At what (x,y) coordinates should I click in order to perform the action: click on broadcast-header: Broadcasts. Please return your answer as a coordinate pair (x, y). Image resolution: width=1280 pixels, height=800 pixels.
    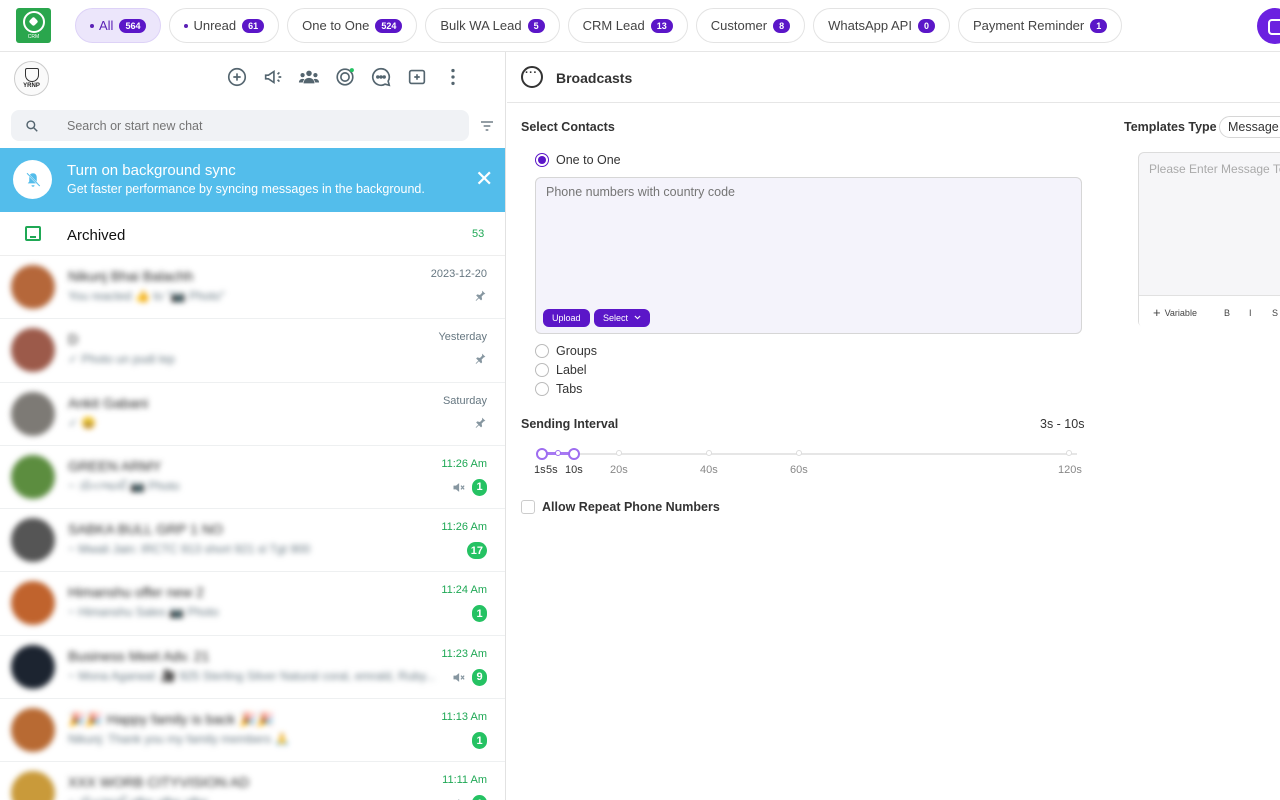
    Looking at the image, I should click on (893, 77).